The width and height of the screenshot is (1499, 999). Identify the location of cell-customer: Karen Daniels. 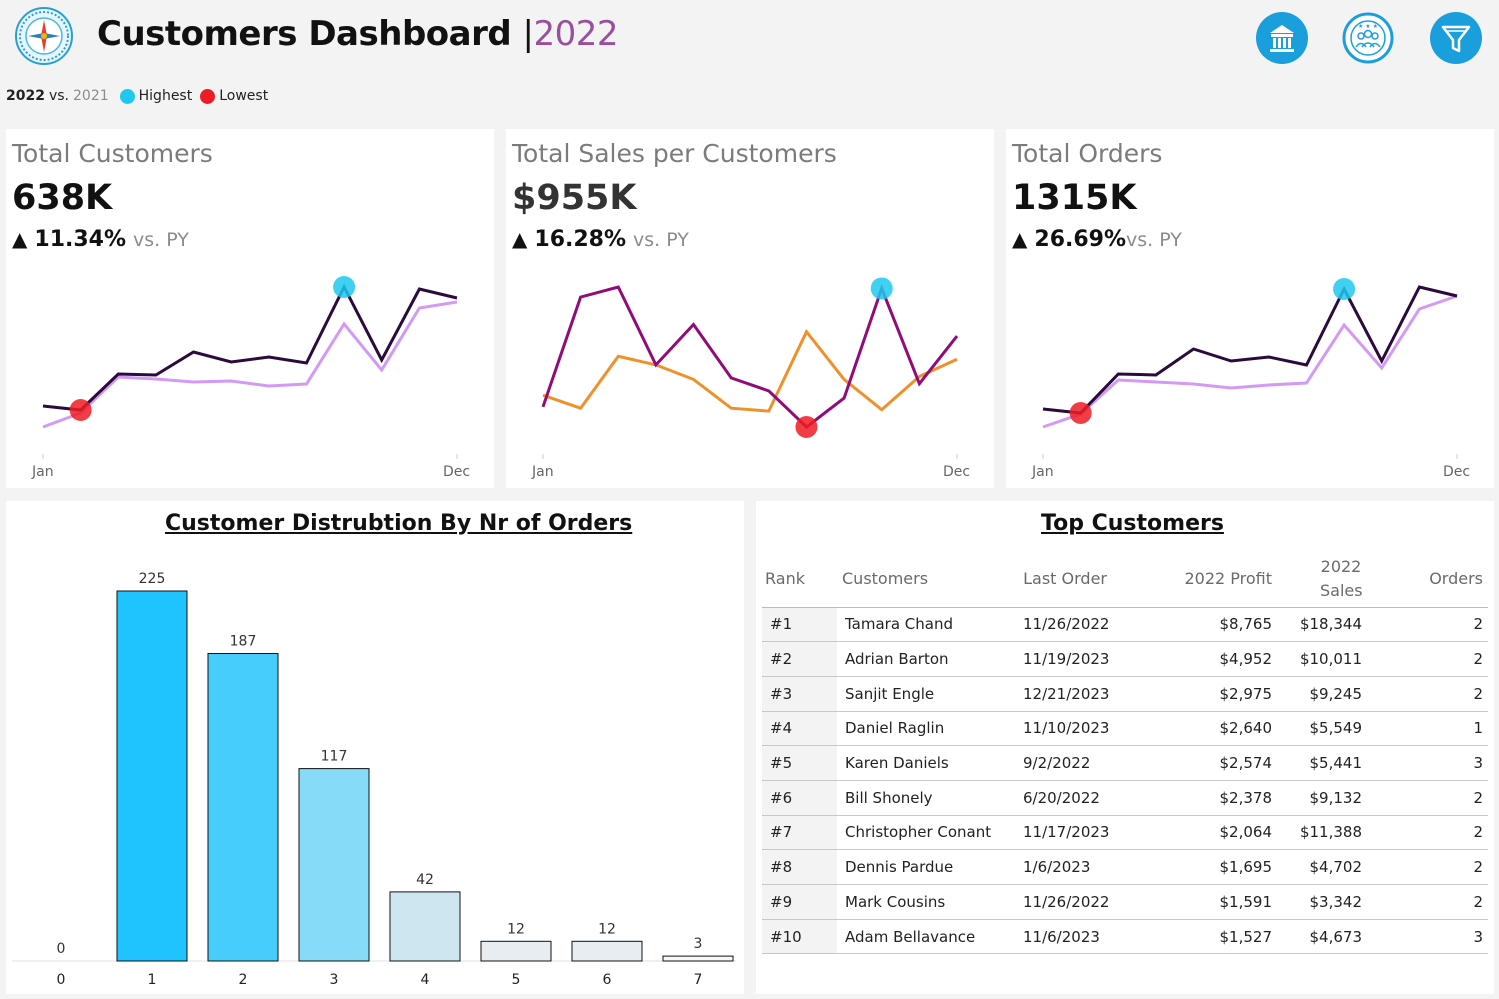
(922, 763).